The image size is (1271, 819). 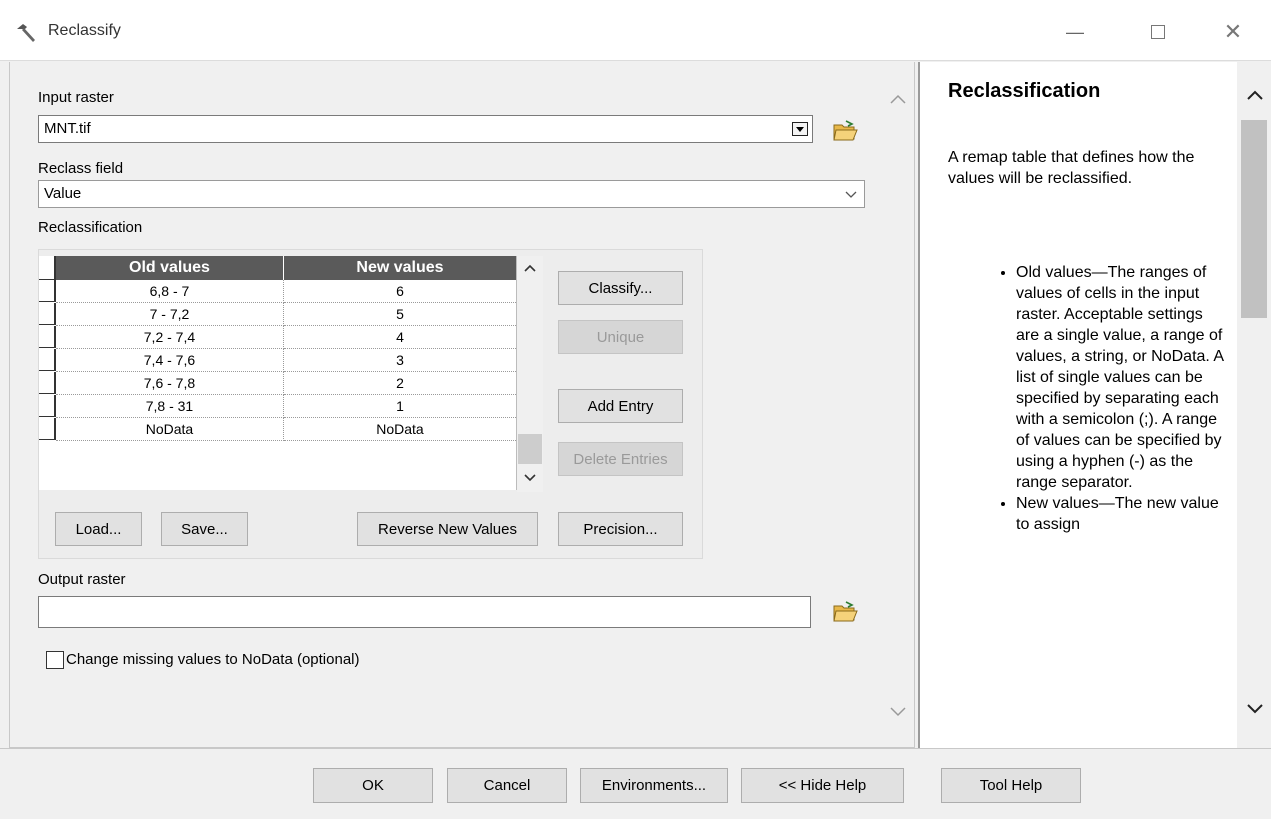 What do you see at coordinates (63, 193) in the screenshot?
I see `reclass-field-value: Value` at bounding box center [63, 193].